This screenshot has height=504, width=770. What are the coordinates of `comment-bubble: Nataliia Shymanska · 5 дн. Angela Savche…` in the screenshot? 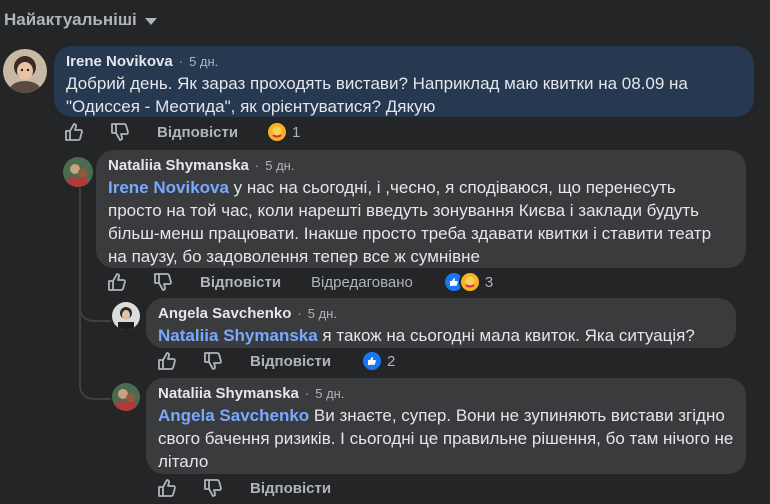 It's located at (446, 426).